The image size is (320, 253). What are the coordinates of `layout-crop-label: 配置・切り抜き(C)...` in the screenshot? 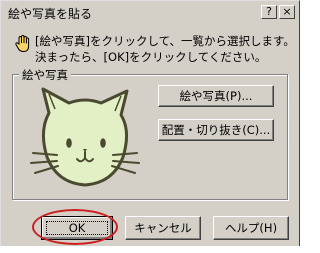 It's located at (216, 130).